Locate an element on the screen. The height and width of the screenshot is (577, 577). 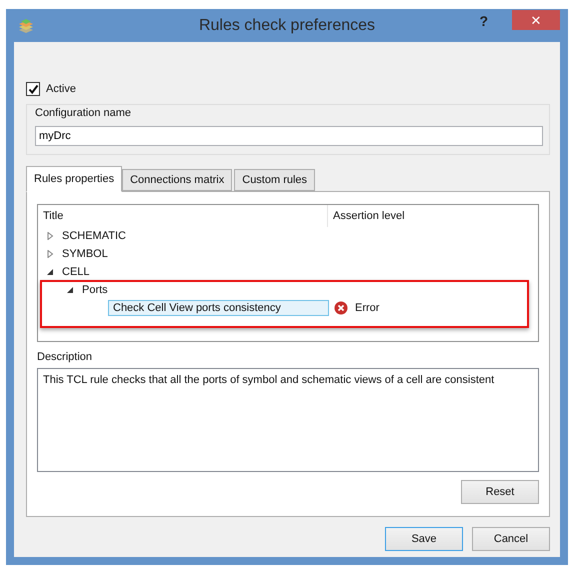
tab: Connections matrix is located at coordinates (177, 180).